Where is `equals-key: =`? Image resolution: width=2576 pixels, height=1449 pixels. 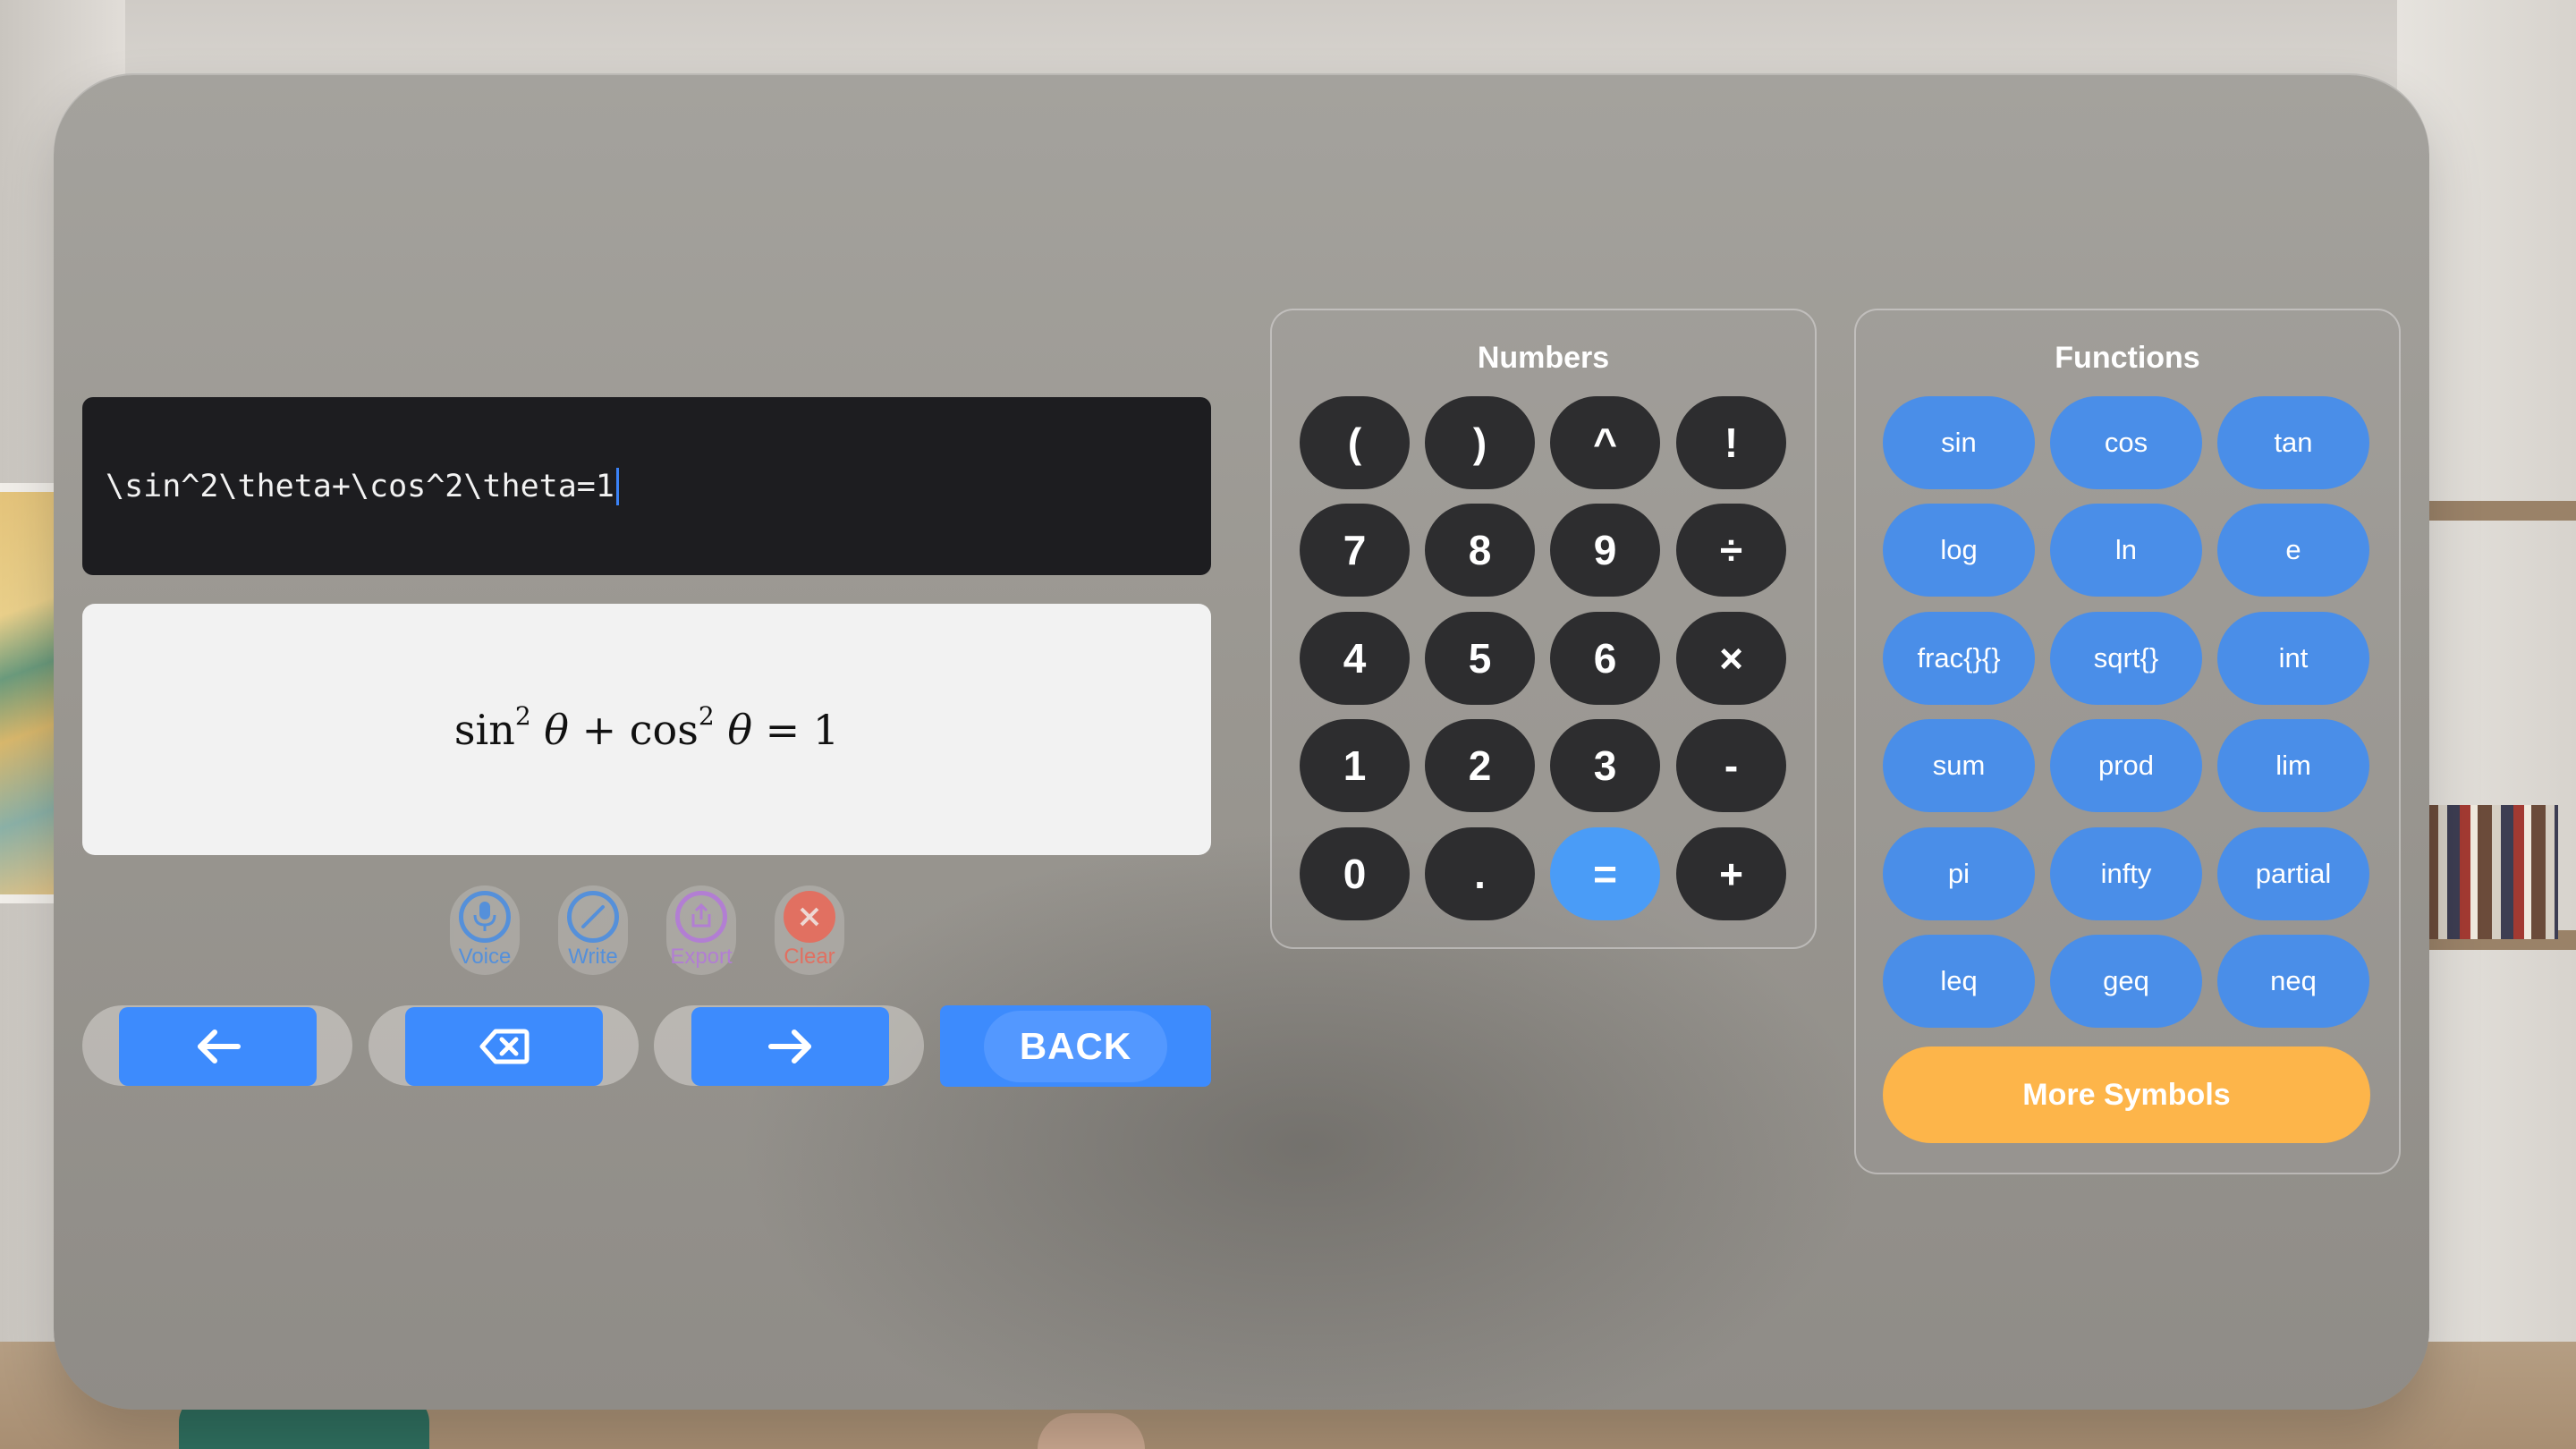
equals-key: = is located at coordinates (1605, 873).